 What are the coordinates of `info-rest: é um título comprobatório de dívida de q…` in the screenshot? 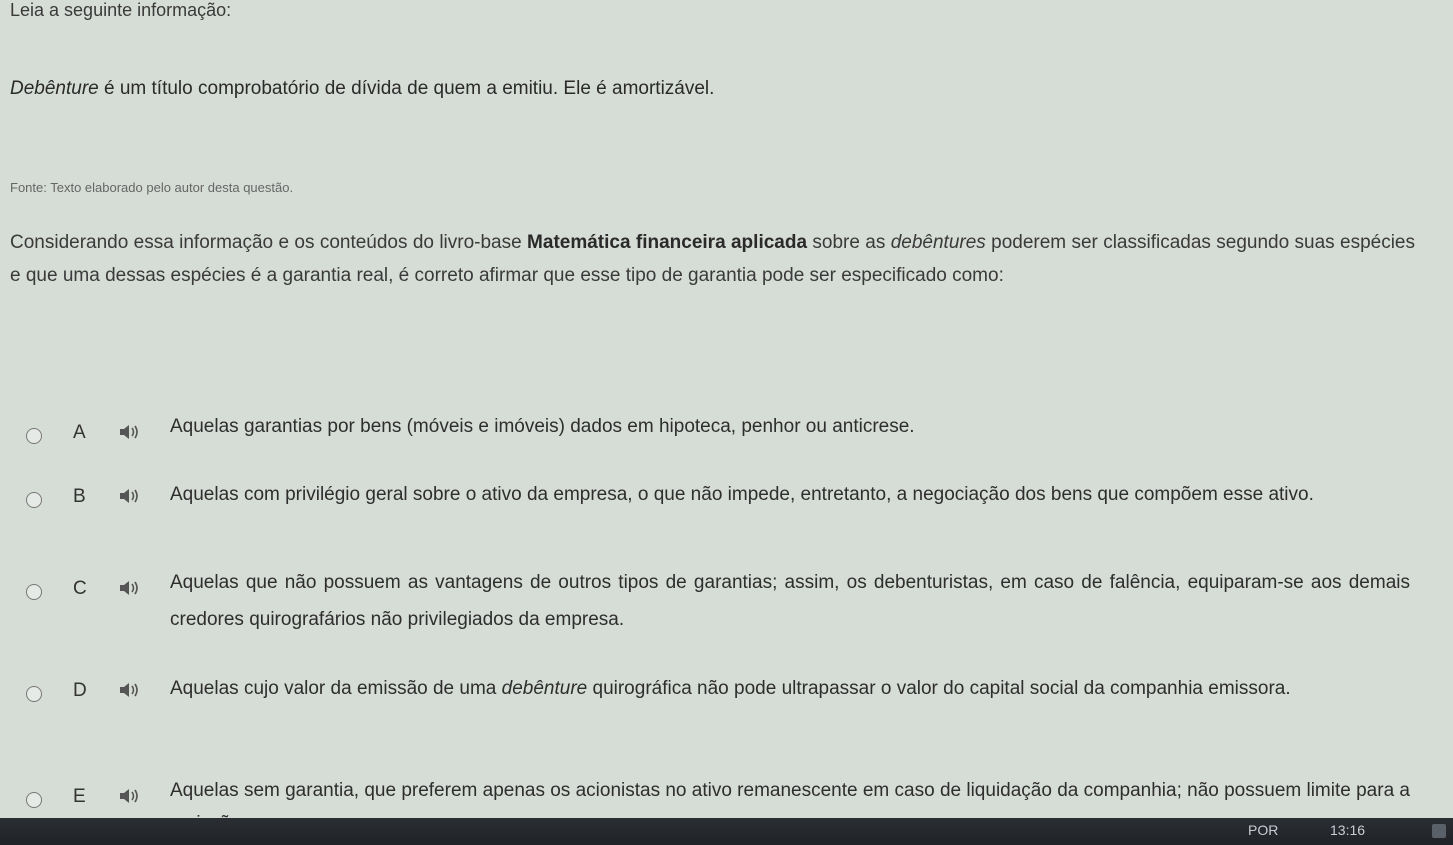 It's located at (406, 88).